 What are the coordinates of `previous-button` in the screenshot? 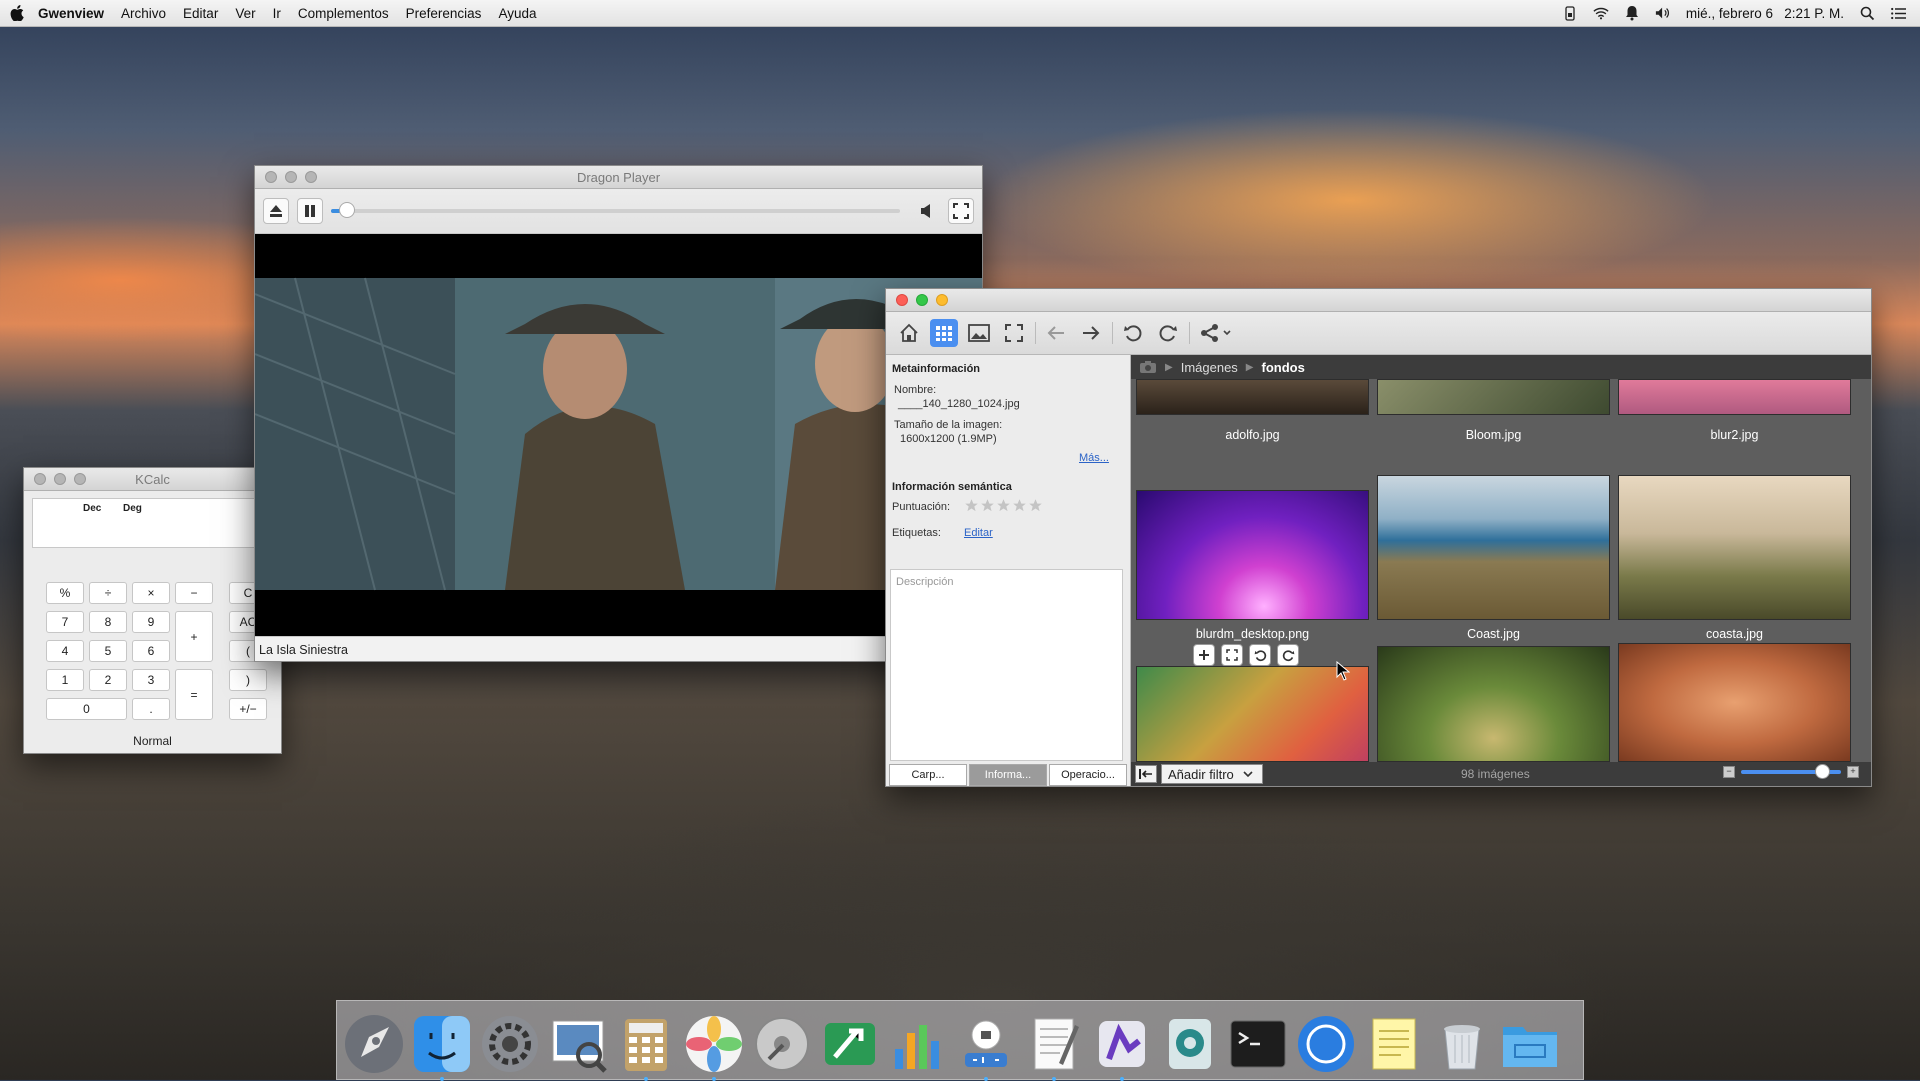 It's located at (1056, 333).